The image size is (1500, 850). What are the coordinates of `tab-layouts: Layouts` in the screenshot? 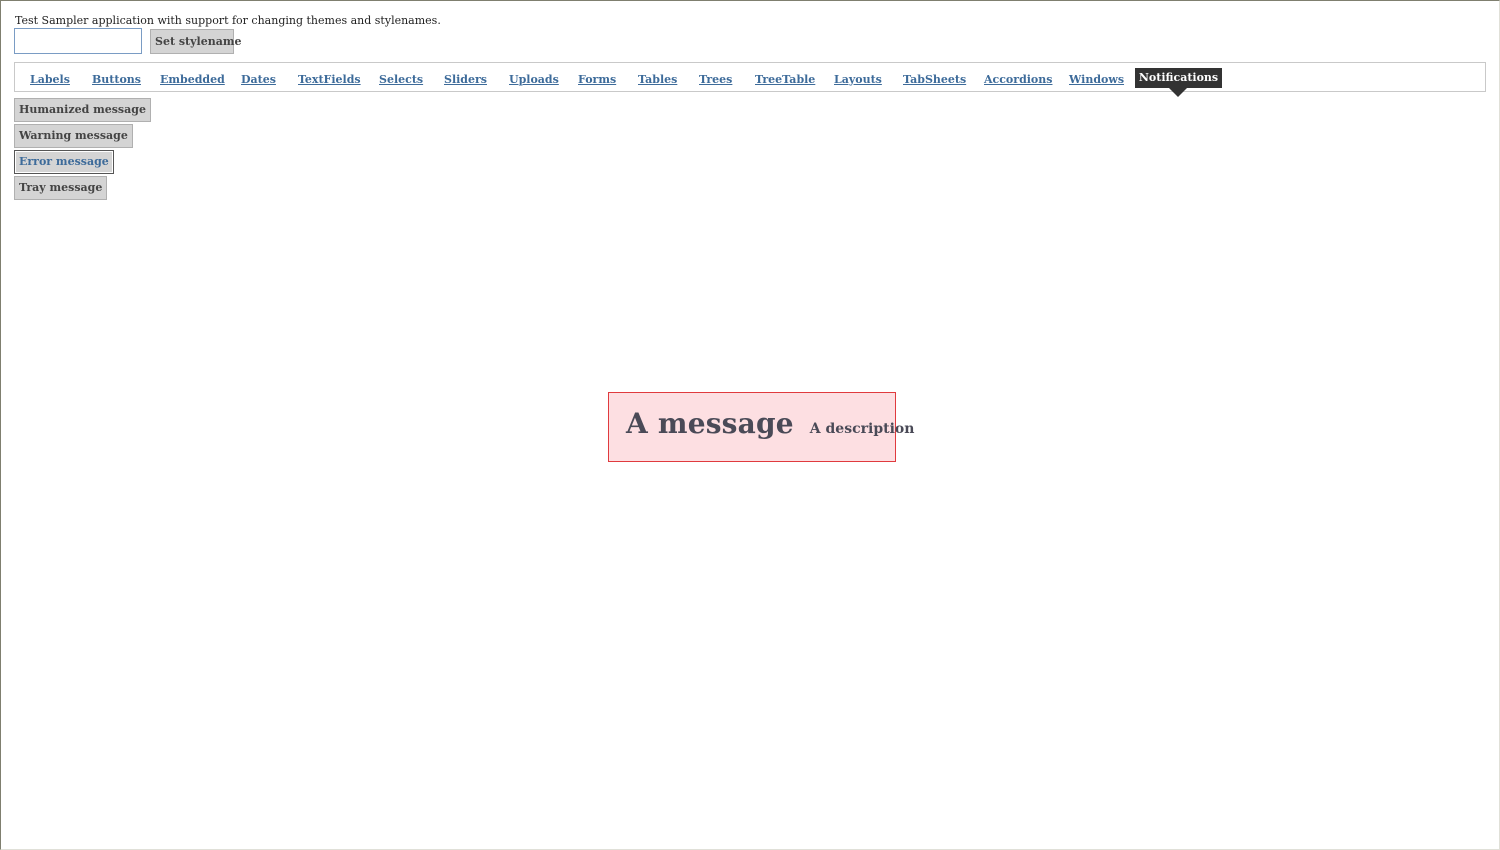 It's located at (858, 79).